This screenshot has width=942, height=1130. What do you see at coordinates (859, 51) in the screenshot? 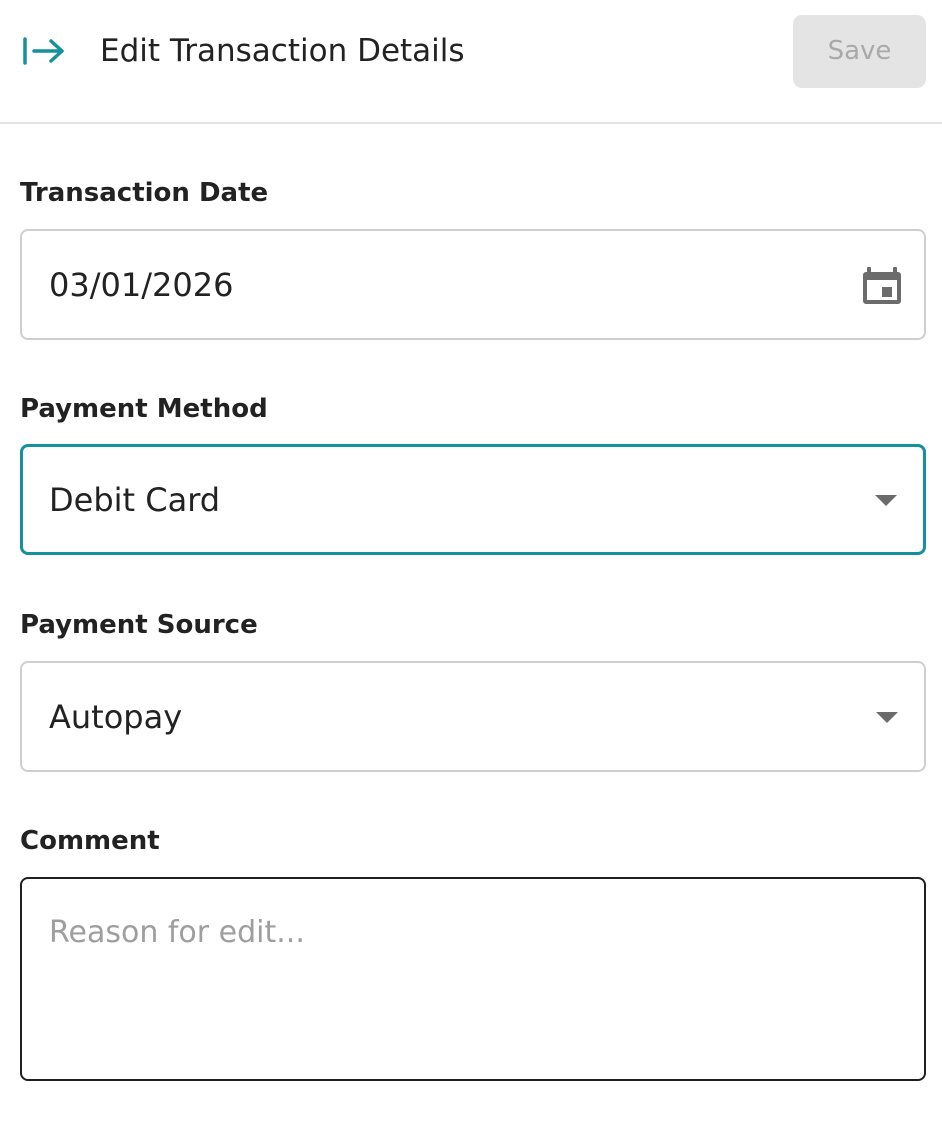
I see `save-button: Save` at bounding box center [859, 51].